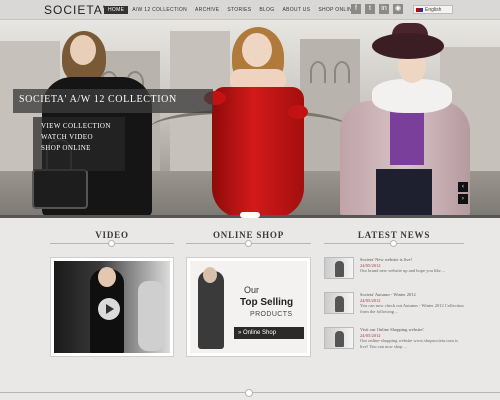 Image resolution: width=500 pixels, height=400 pixels. I want to click on linkedin-icon: in, so click(384, 9).